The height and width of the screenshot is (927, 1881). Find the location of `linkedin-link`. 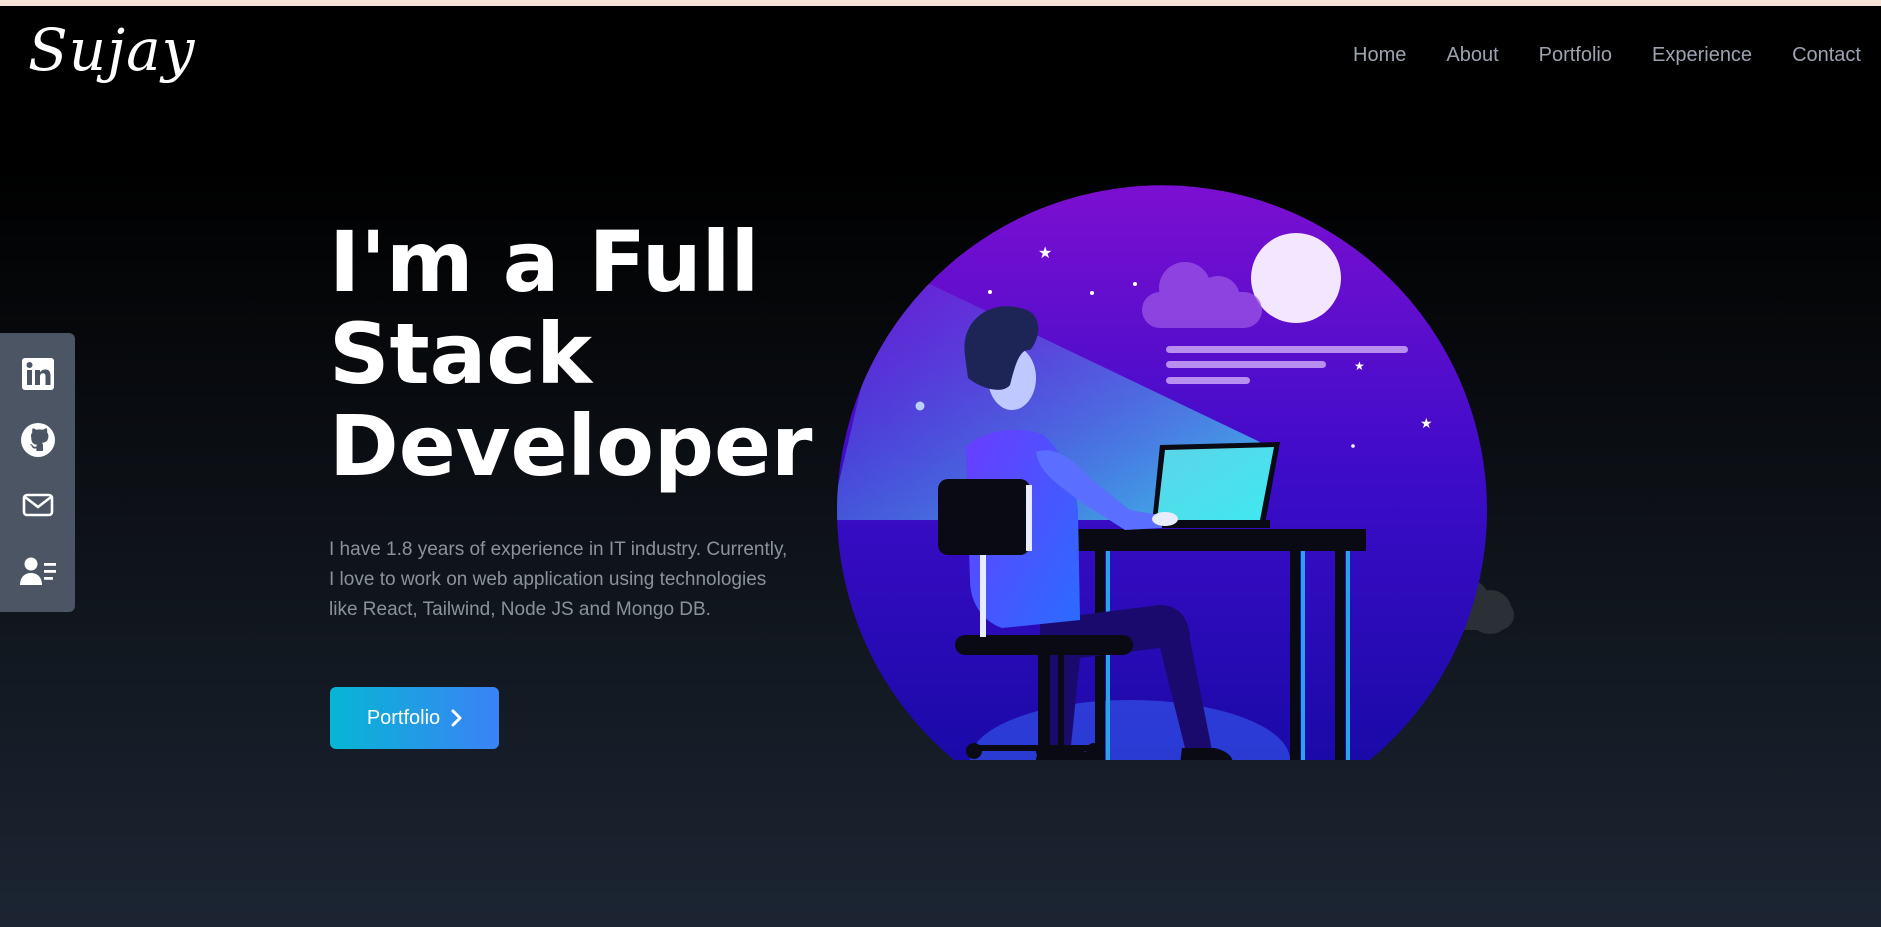

linkedin-link is located at coordinates (38, 374).